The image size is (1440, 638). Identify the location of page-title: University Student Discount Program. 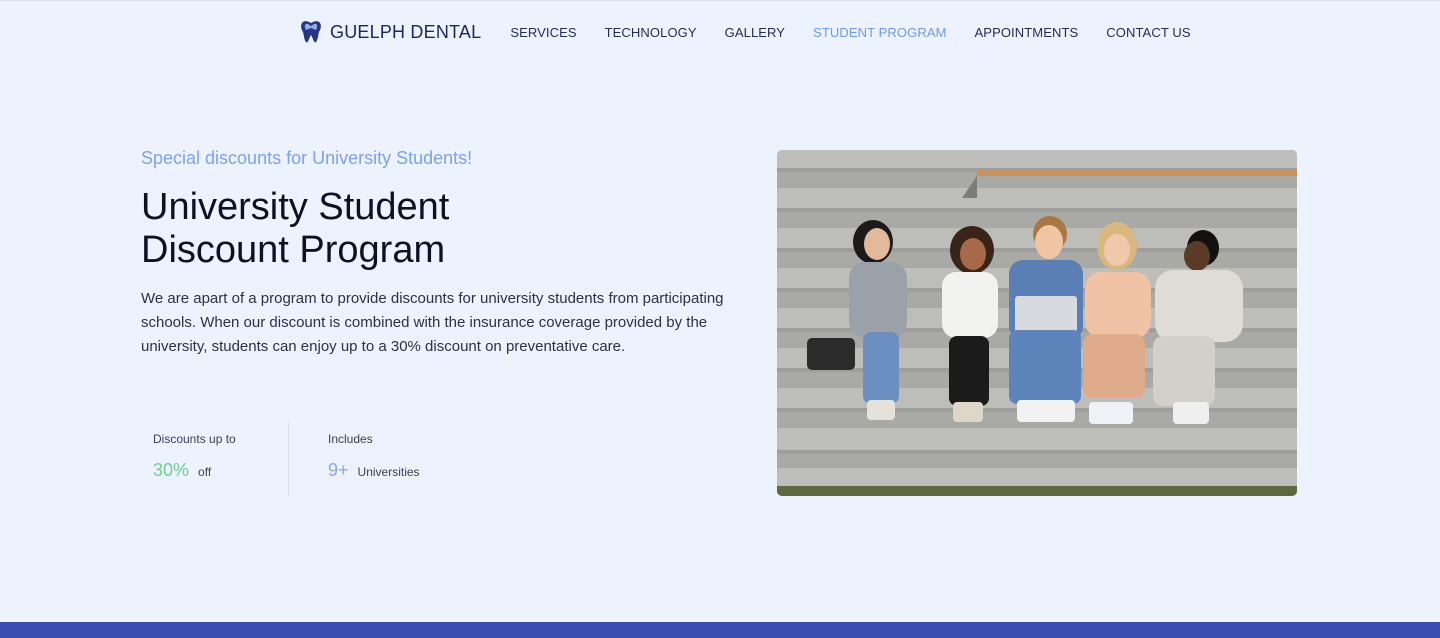
(391, 229).